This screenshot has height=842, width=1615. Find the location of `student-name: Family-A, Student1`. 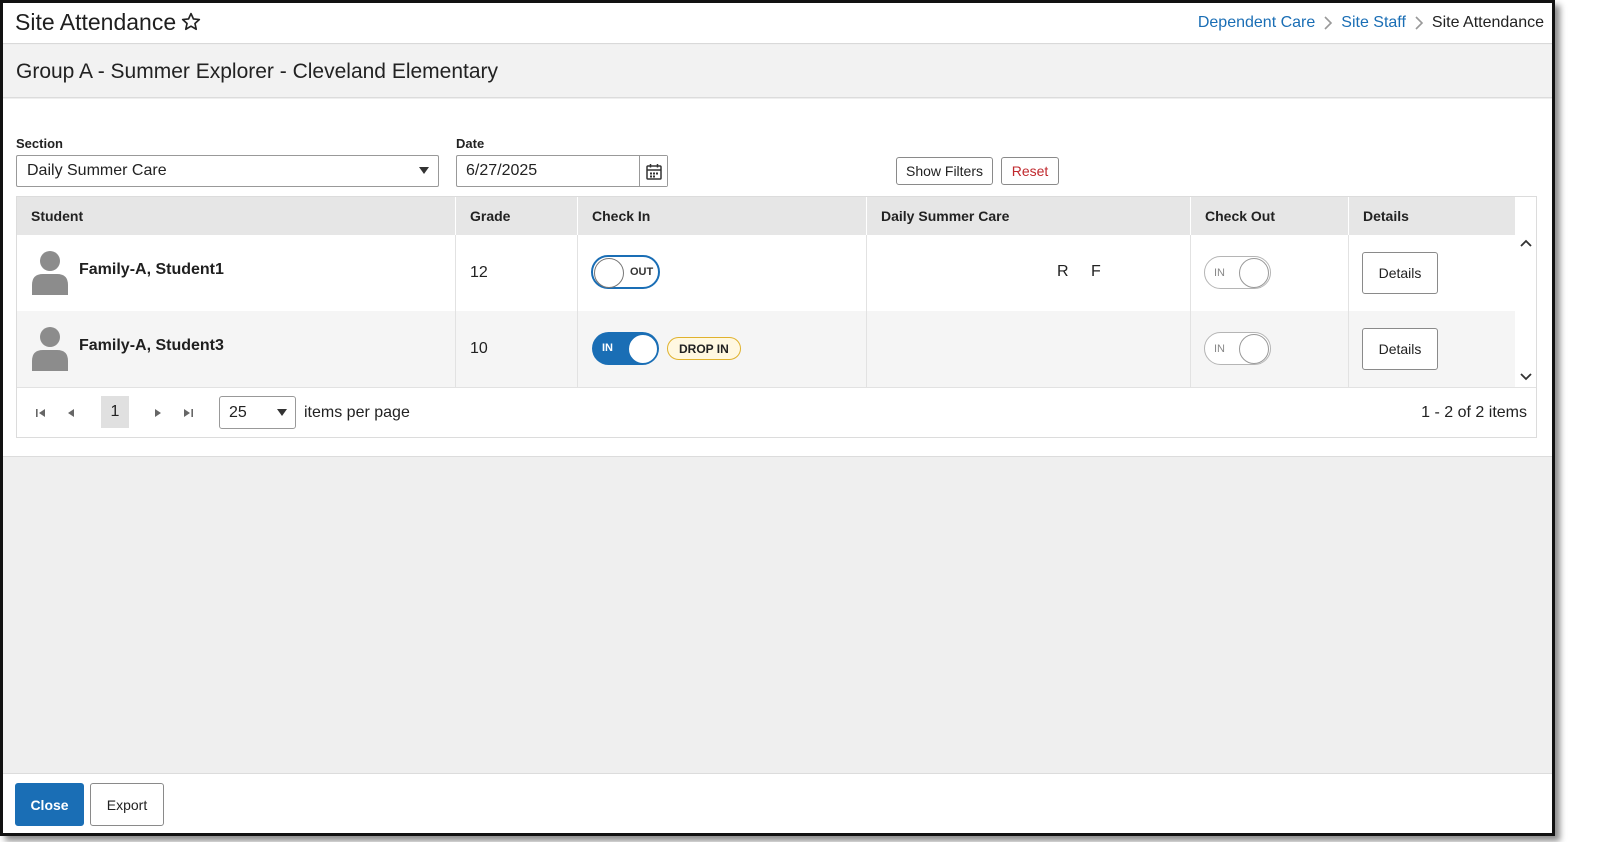

student-name: Family-A, Student1 is located at coordinates (151, 270).